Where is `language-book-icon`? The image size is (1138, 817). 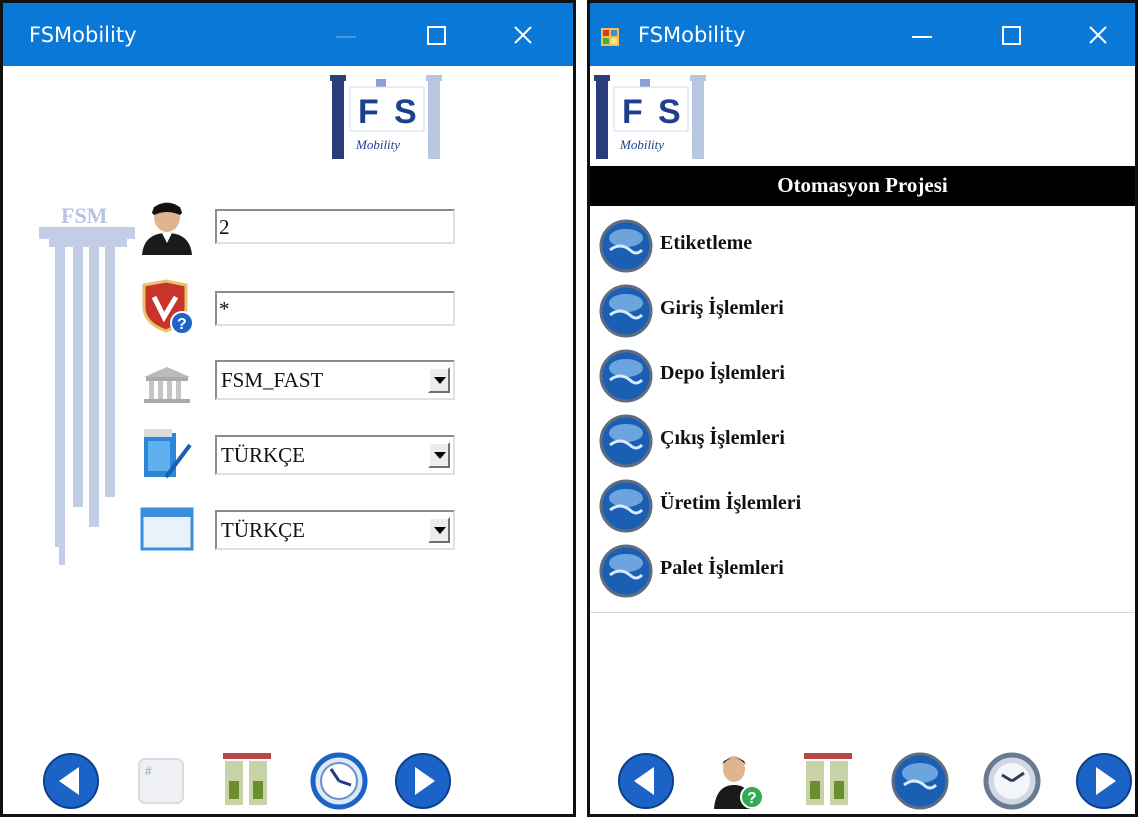
language-book-icon is located at coordinates (167, 453).